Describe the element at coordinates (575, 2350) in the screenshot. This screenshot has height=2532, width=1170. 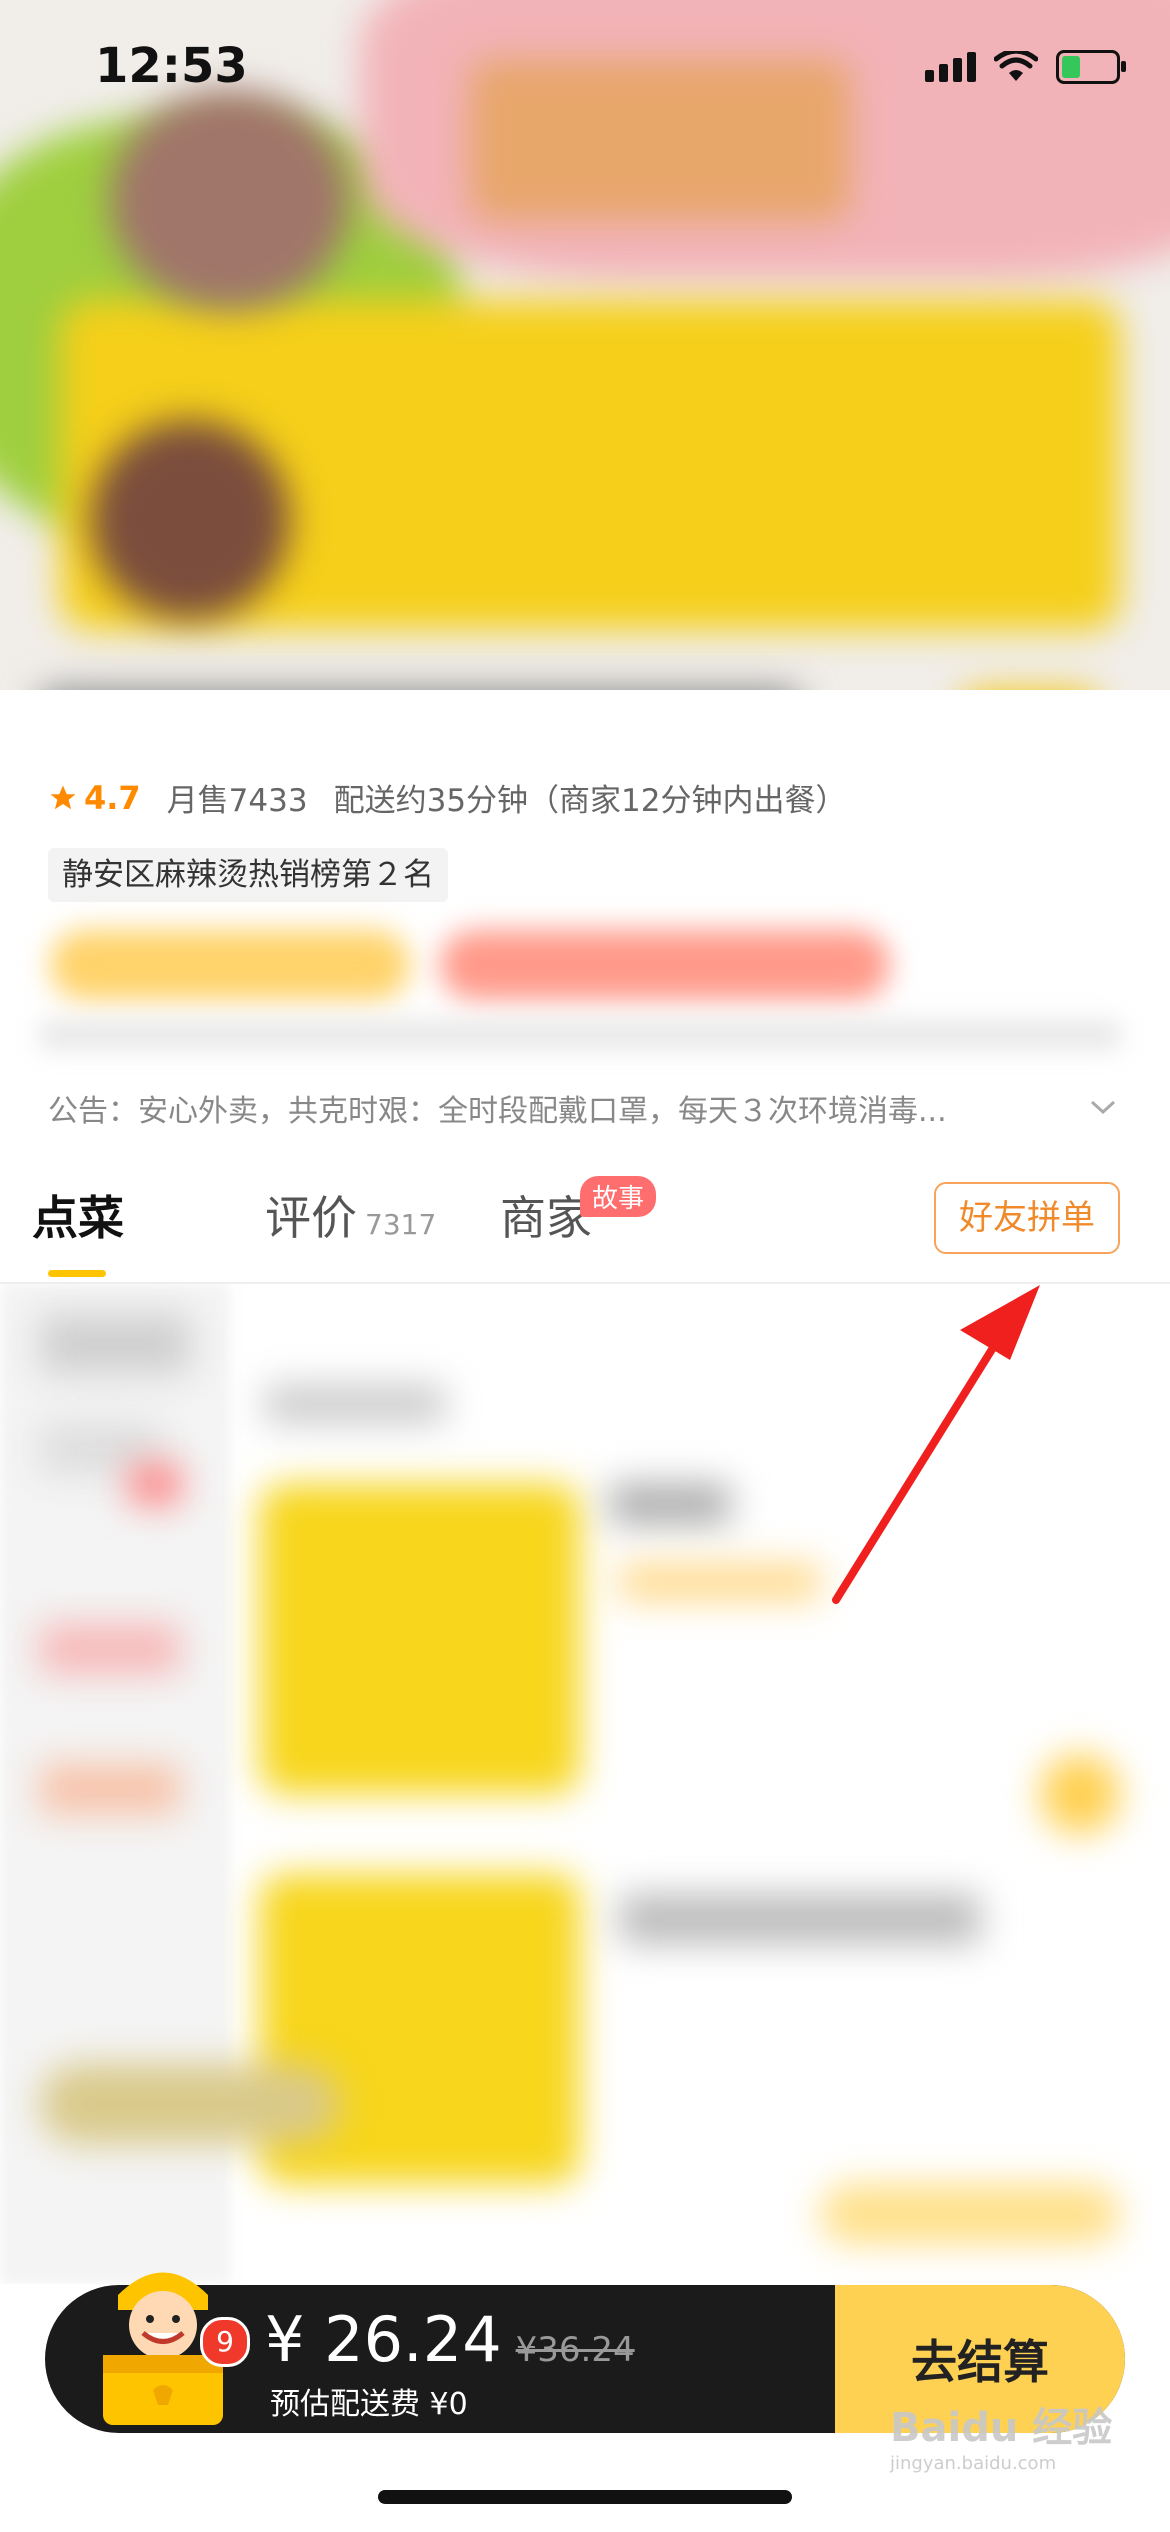
I see `cart-original-price: ¥36.24` at that location.